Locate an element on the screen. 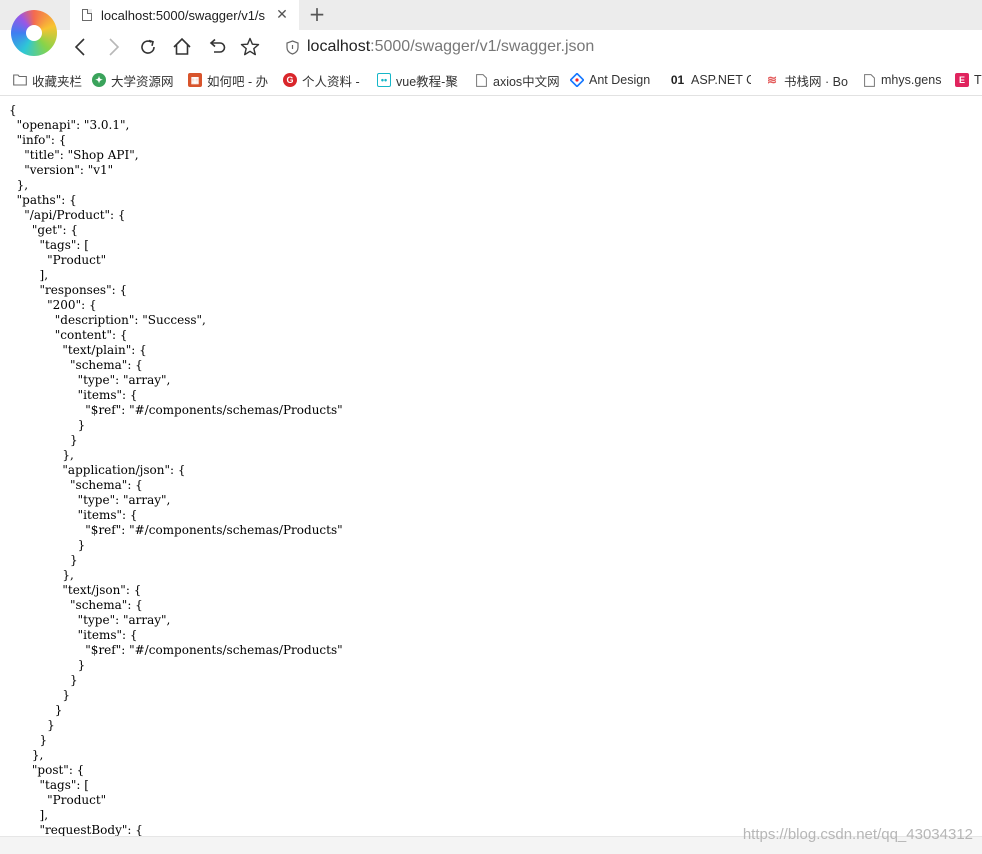  dxzy-icon: ✦ is located at coordinates (99, 80).